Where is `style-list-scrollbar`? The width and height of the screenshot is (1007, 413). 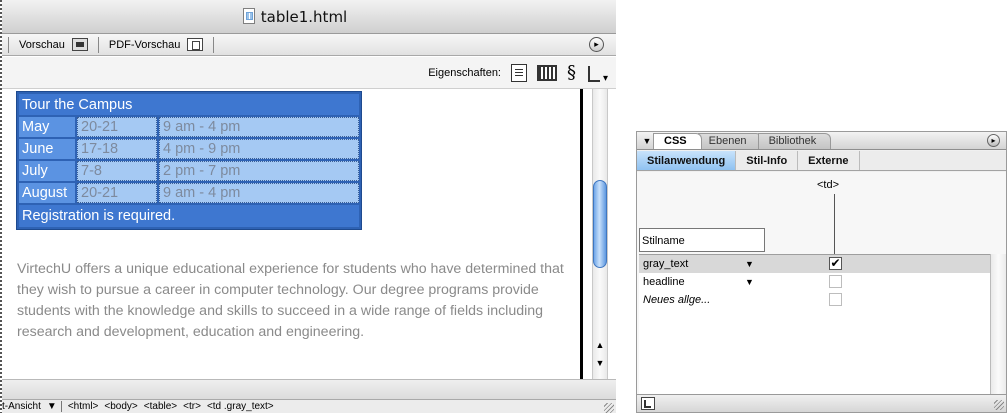
style-list-scrollbar is located at coordinates (998, 324).